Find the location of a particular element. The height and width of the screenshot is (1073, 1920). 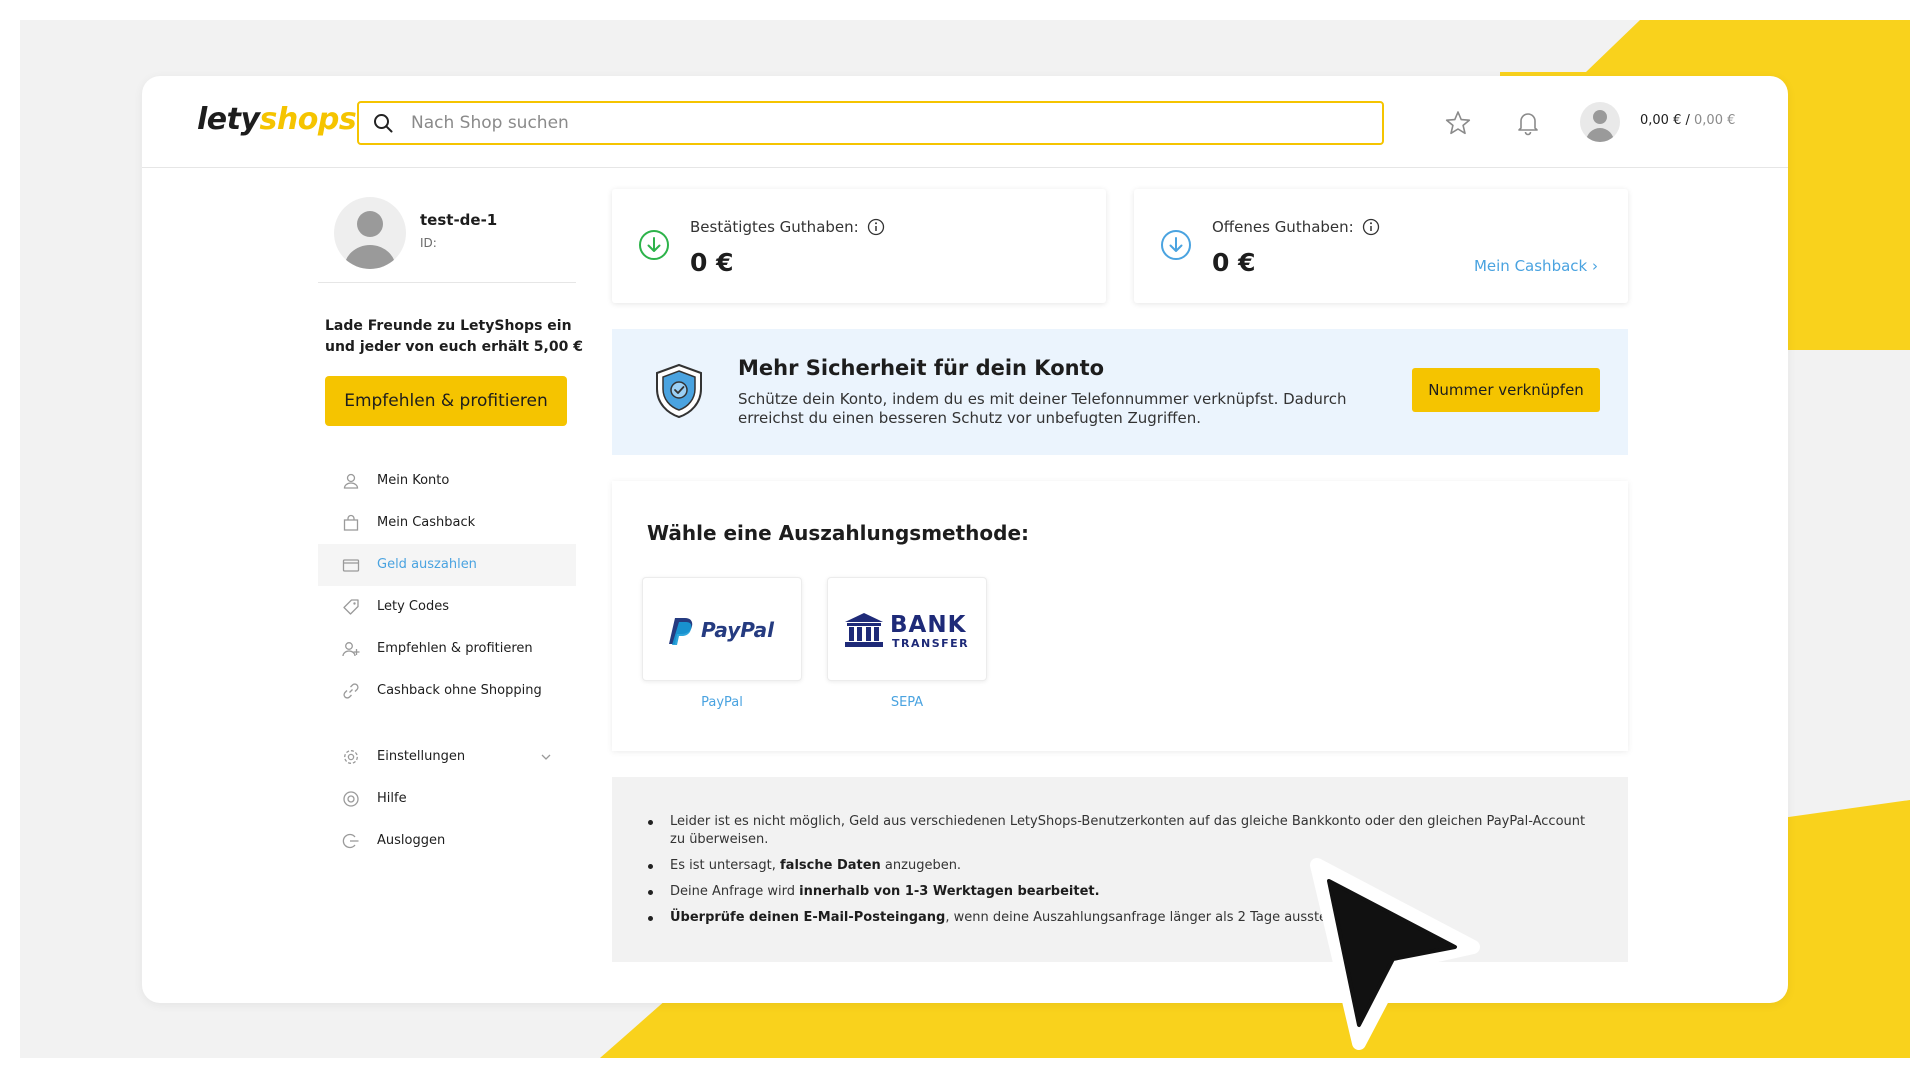

profile-username: test-de-1 is located at coordinates (459, 220).